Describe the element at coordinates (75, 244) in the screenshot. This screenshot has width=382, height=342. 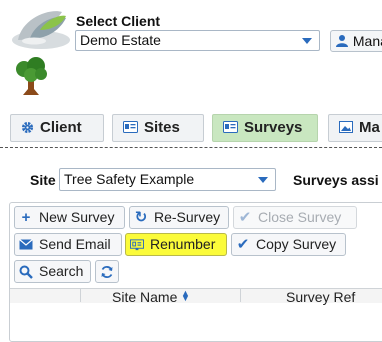
I see `send-email-label: Send Email` at that location.